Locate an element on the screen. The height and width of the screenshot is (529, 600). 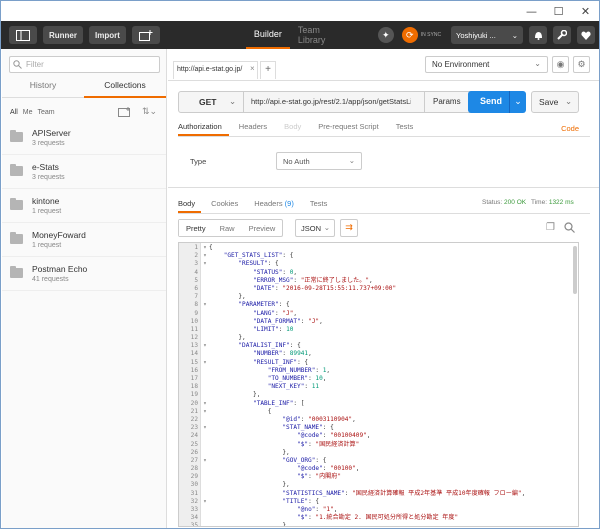
tab-response-body: Body is located at coordinates (190, 204).